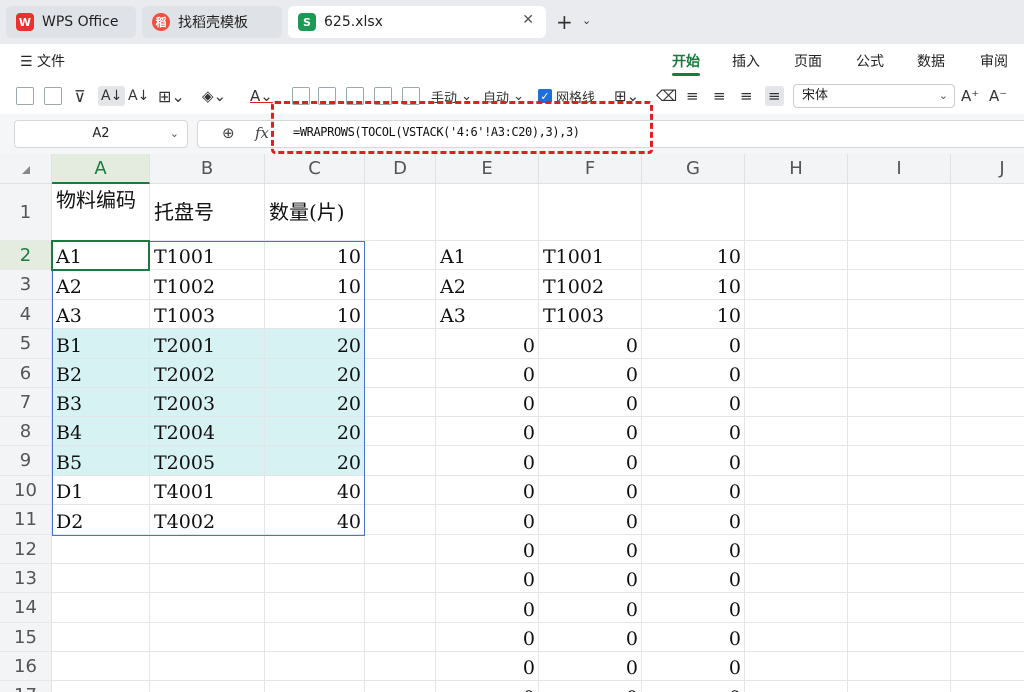 The width and height of the screenshot is (1024, 692). What do you see at coordinates (261, 96) in the screenshot?
I see `font-color-icon: A⌄` at bounding box center [261, 96].